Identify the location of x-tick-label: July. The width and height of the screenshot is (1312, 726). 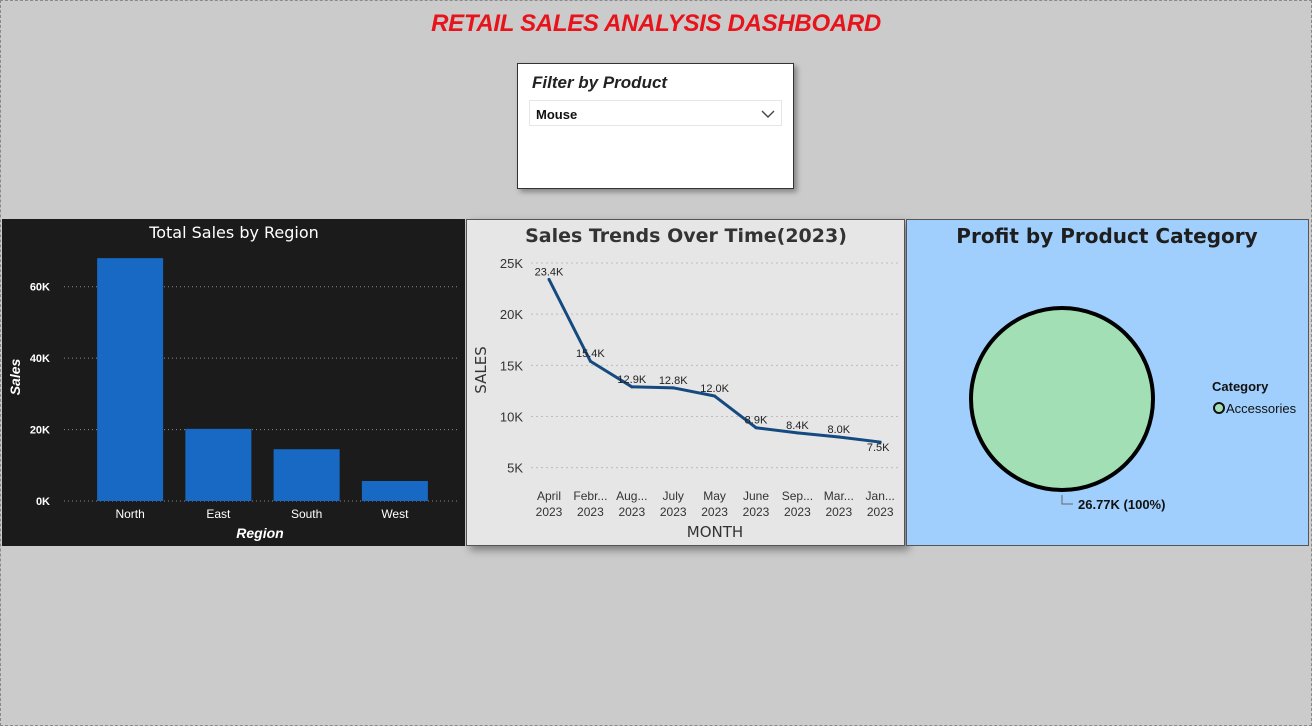
(673, 496).